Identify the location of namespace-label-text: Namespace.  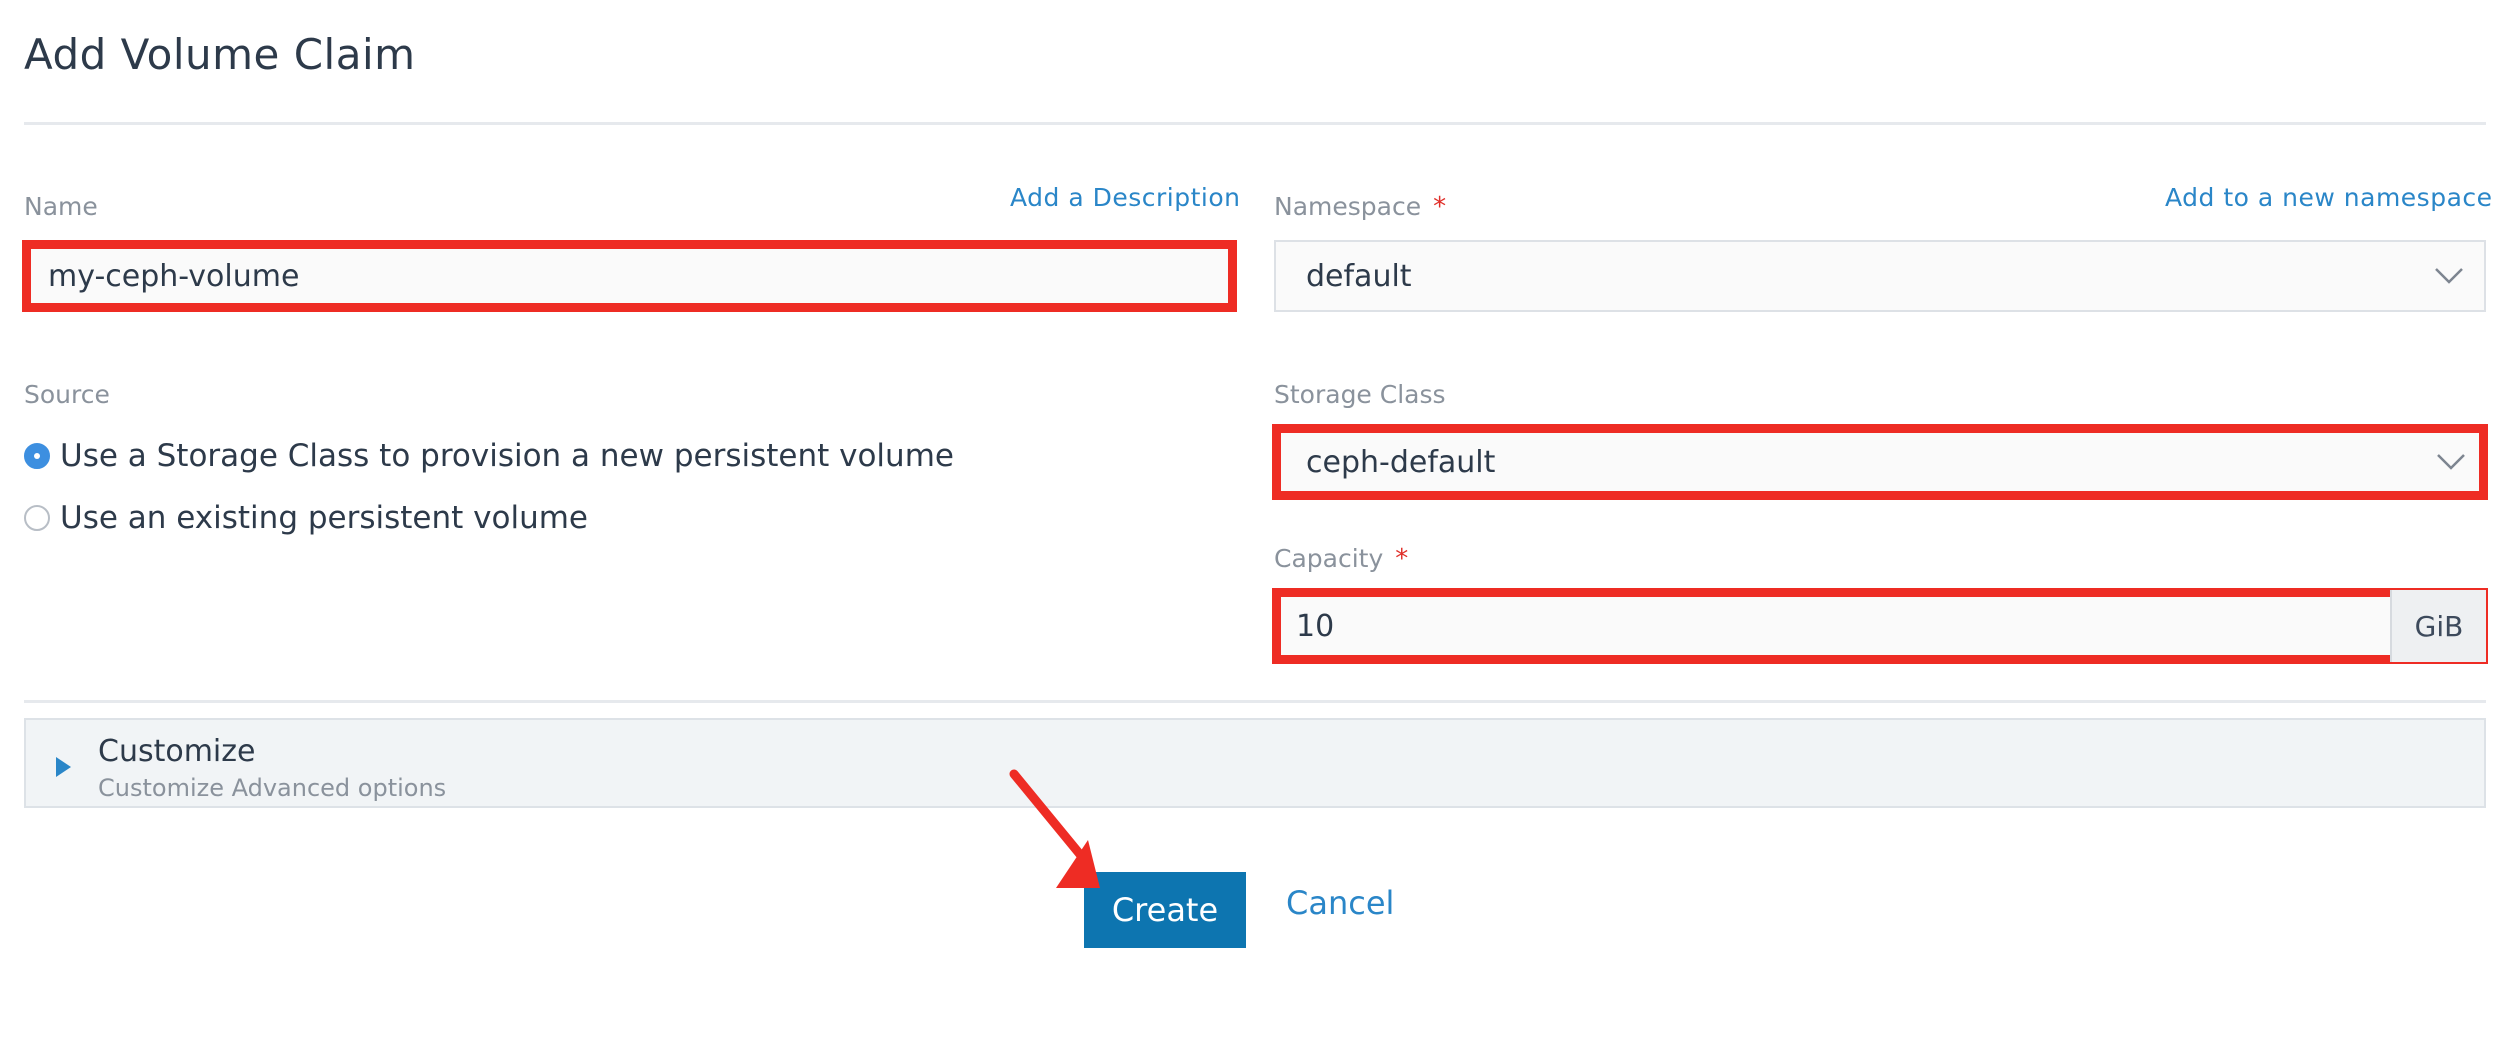
(1348, 206).